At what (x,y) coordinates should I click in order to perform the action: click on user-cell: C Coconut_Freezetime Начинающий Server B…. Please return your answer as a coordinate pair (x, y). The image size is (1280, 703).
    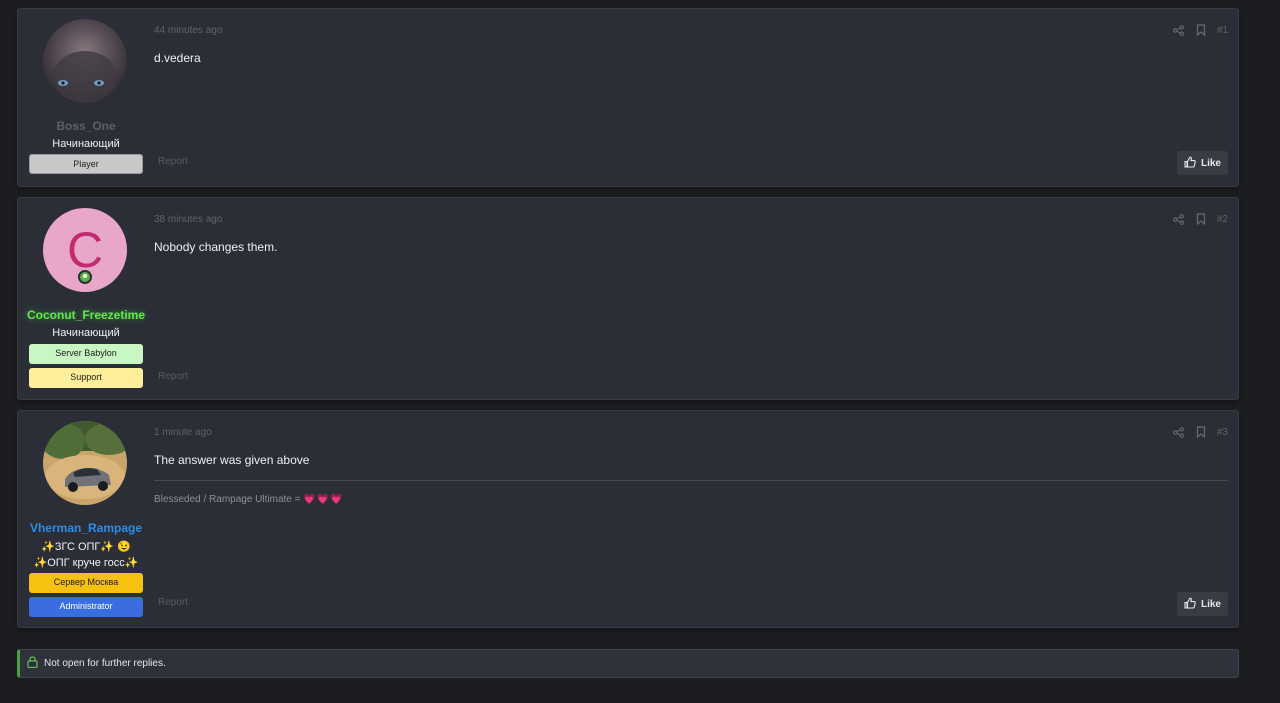
    Looking at the image, I should click on (86, 298).